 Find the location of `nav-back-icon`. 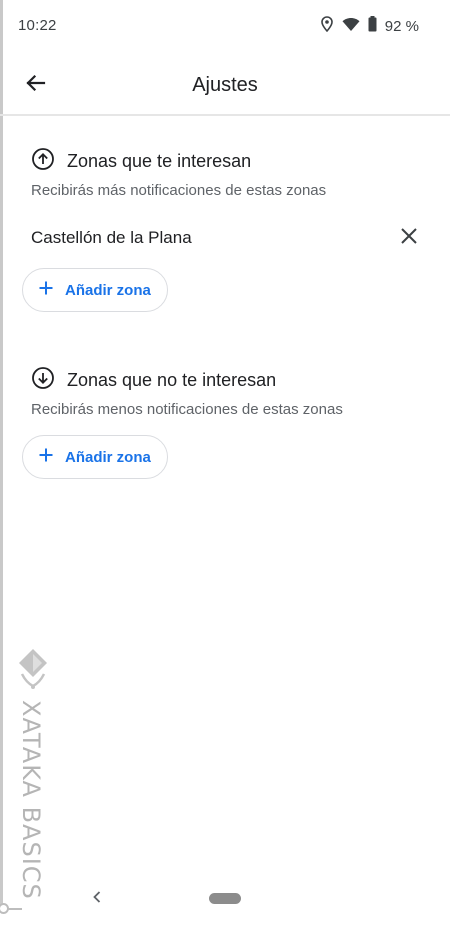

nav-back-icon is located at coordinates (97, 899).